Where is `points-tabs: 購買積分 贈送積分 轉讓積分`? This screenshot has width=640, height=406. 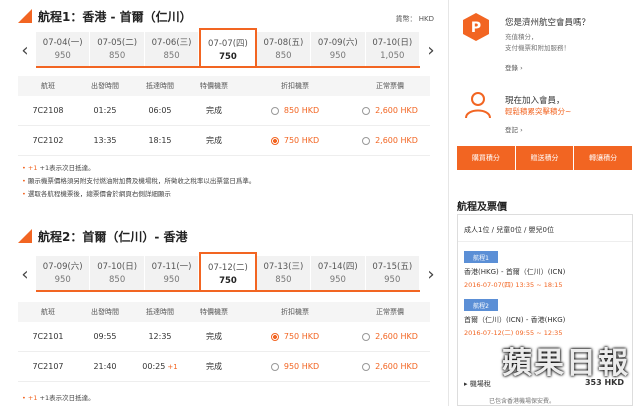 points-tabs: 購買積分 贈送積分 轉讓積分 is located at coordinates (545, 158).